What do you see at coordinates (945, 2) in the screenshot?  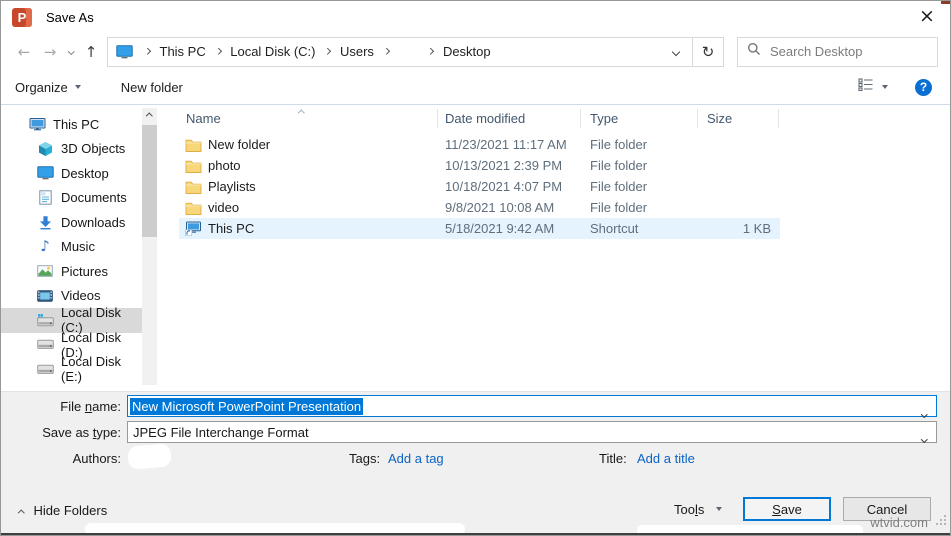 I see `background-window-artifact` at bounding box center [945, 2].